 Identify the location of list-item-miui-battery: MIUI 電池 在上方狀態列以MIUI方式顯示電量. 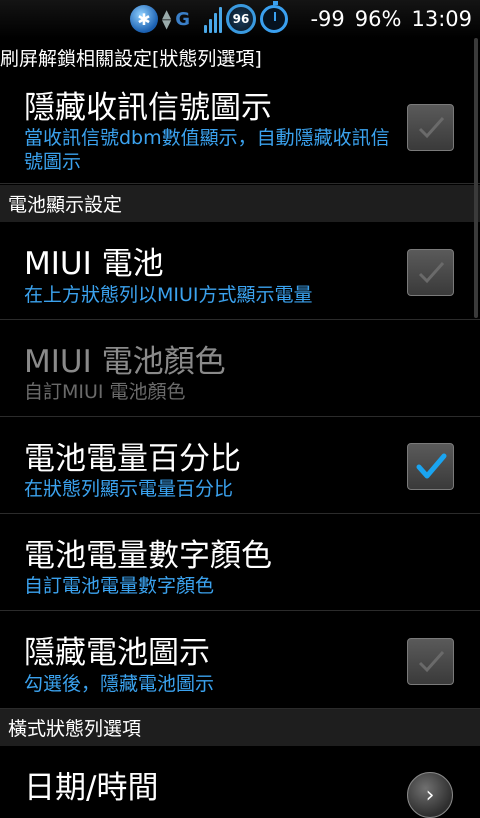
(240, 271).